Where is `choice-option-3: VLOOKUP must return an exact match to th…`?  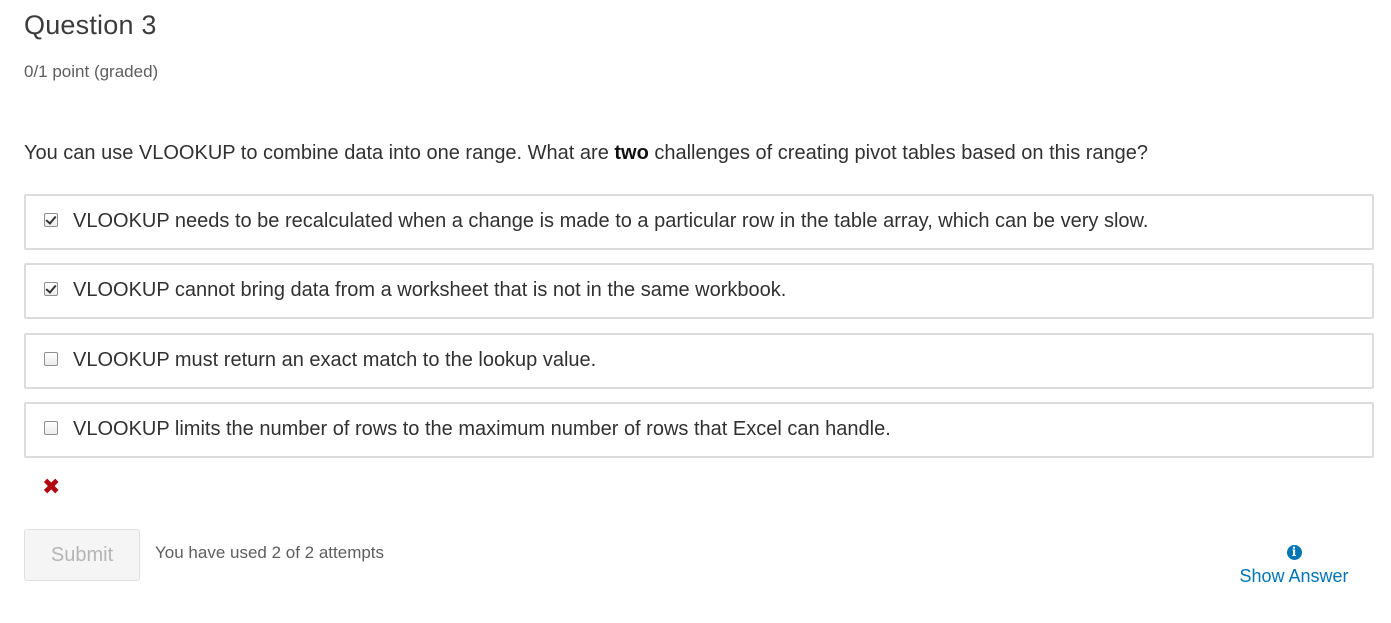 choice-option-3: VLOOKUP must return an exact match to th… is located at coordinates (699, 361).